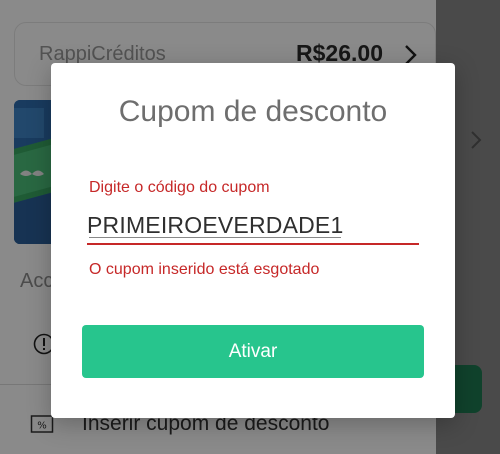 The width and height of the screenshot is (500, 454). What do you see at coordinates (253, 351) in the screenshot?
I see `activate-button: Ativar` at bounding box center [253, 351].